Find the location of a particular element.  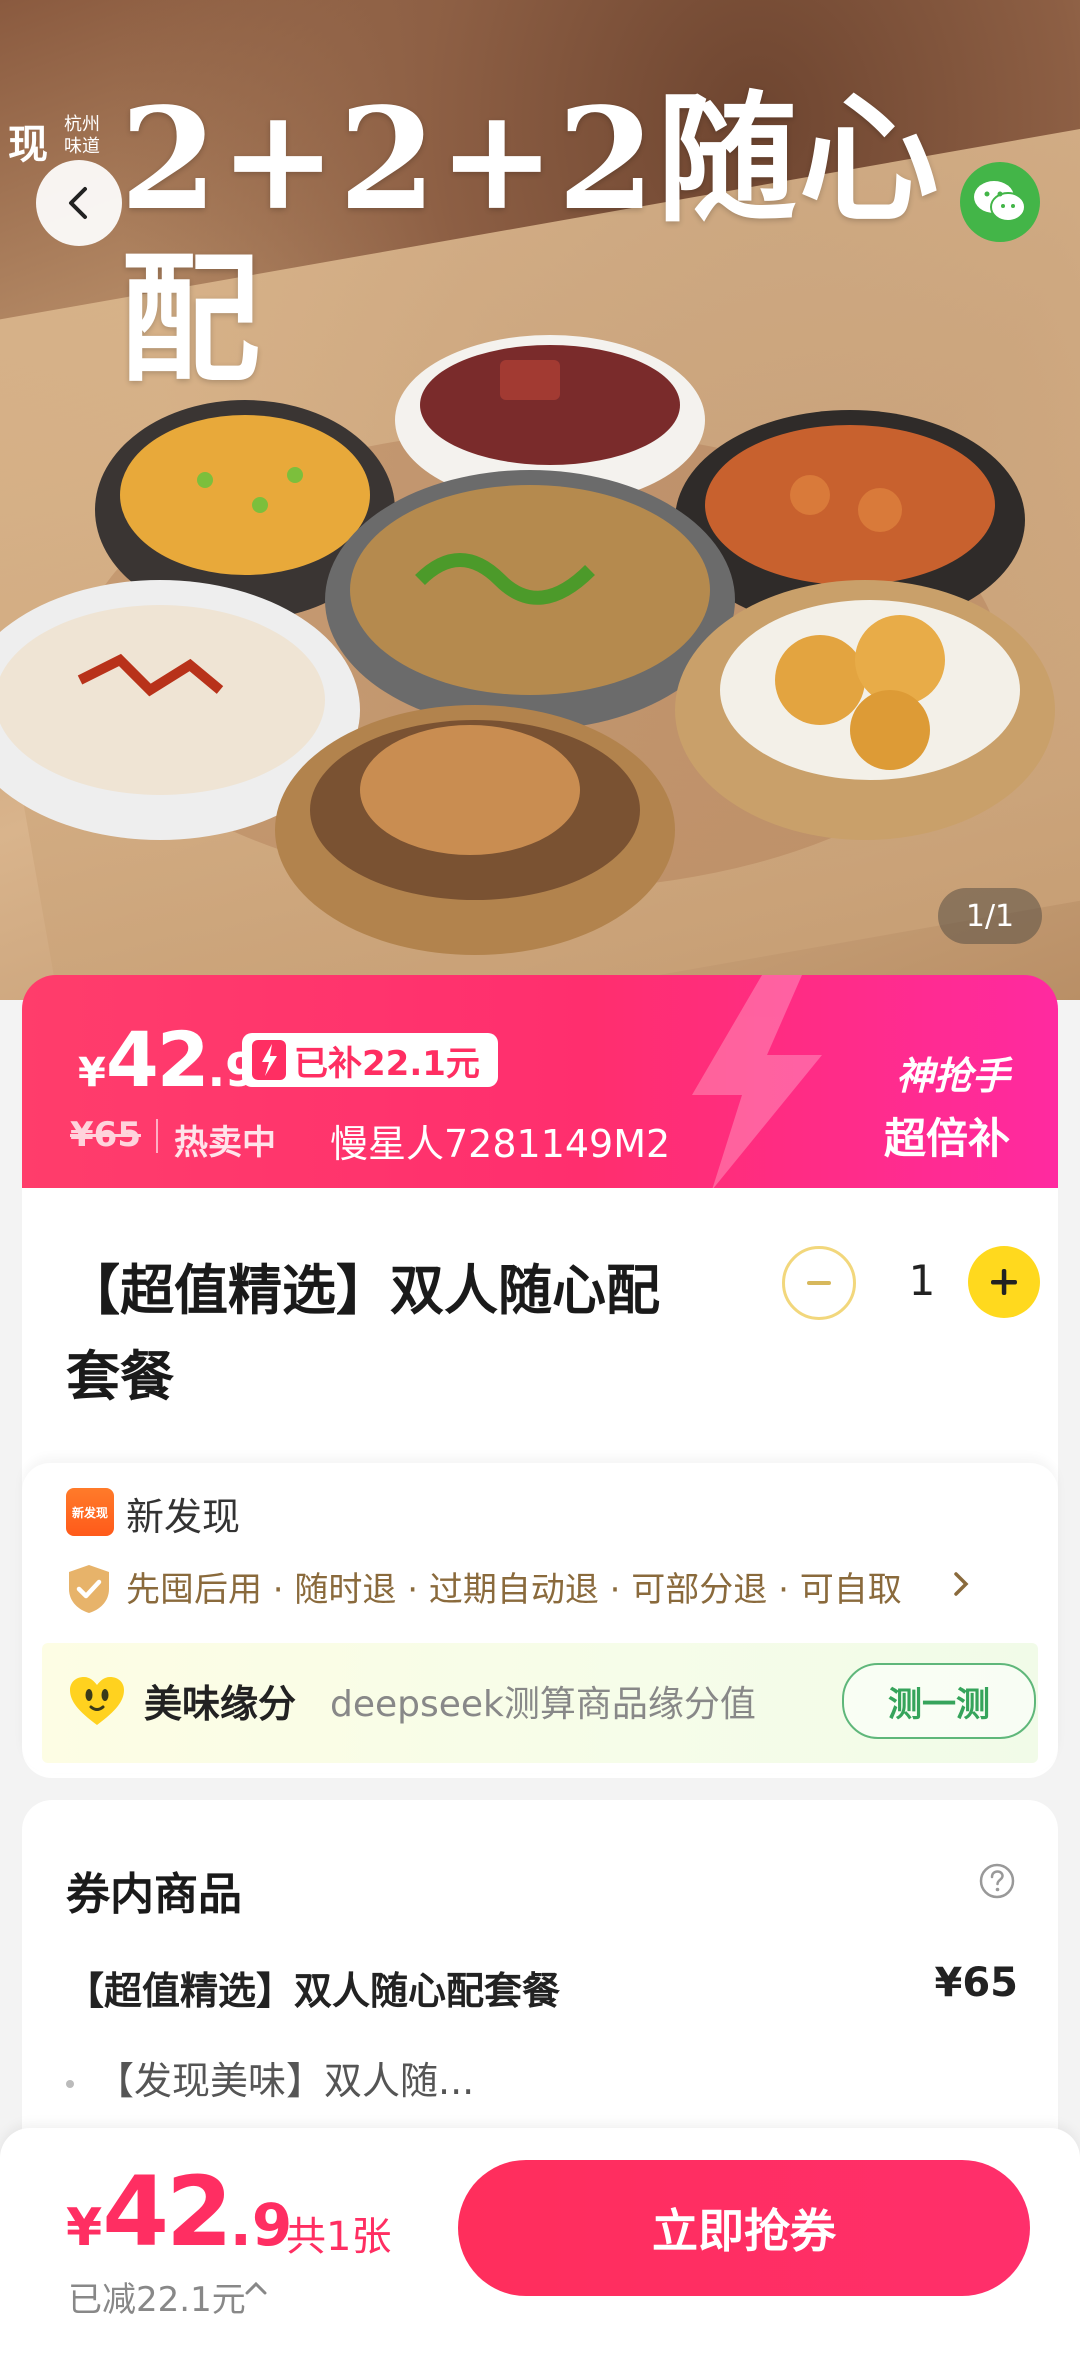

taste-match-description: deepseek测算商品缘分值 is located at coordinates (543, 1704).